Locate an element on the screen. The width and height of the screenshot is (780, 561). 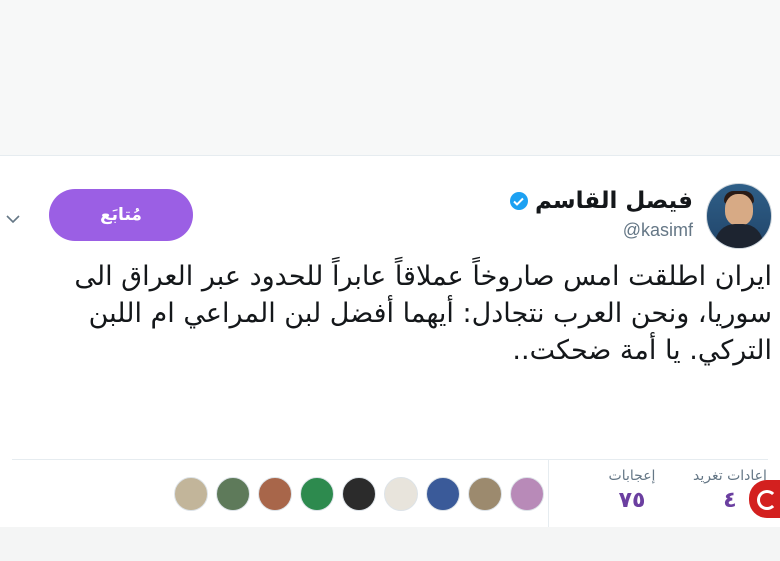
bottom-strip is located at coordinates (390, 544).